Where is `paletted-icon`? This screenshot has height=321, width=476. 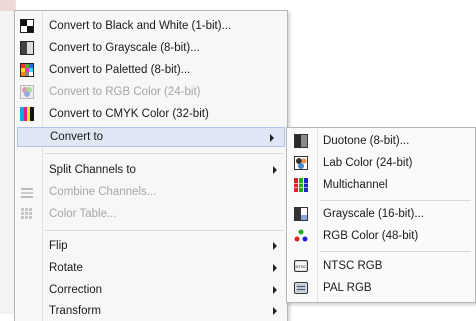 paletted-icon is located at coordinates (27, 70).